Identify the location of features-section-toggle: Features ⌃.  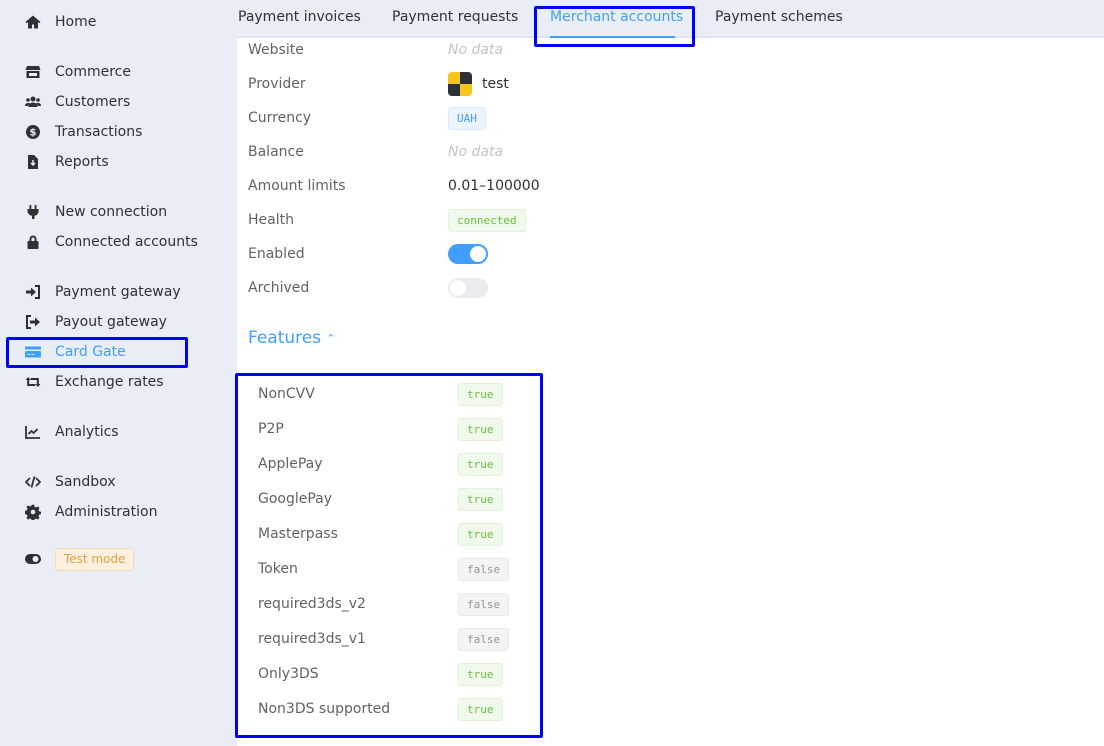
(291, 338).